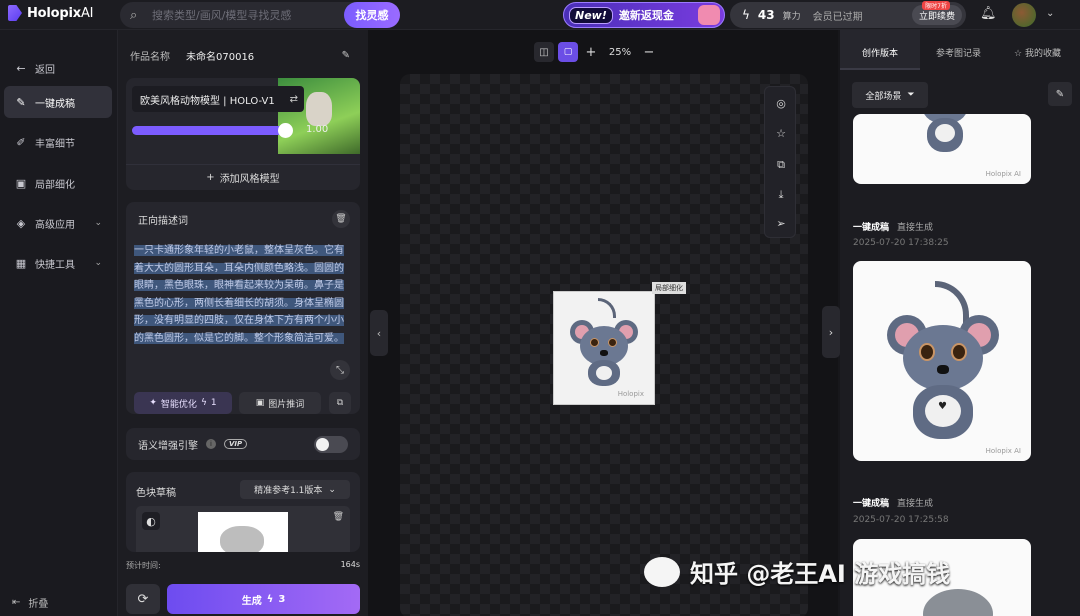 This screenshot has height=616, width=1080. Describe the element at coordinates (372, 15) in the screenshot. I see `find-inspiration-button: 找灵感` at that location.